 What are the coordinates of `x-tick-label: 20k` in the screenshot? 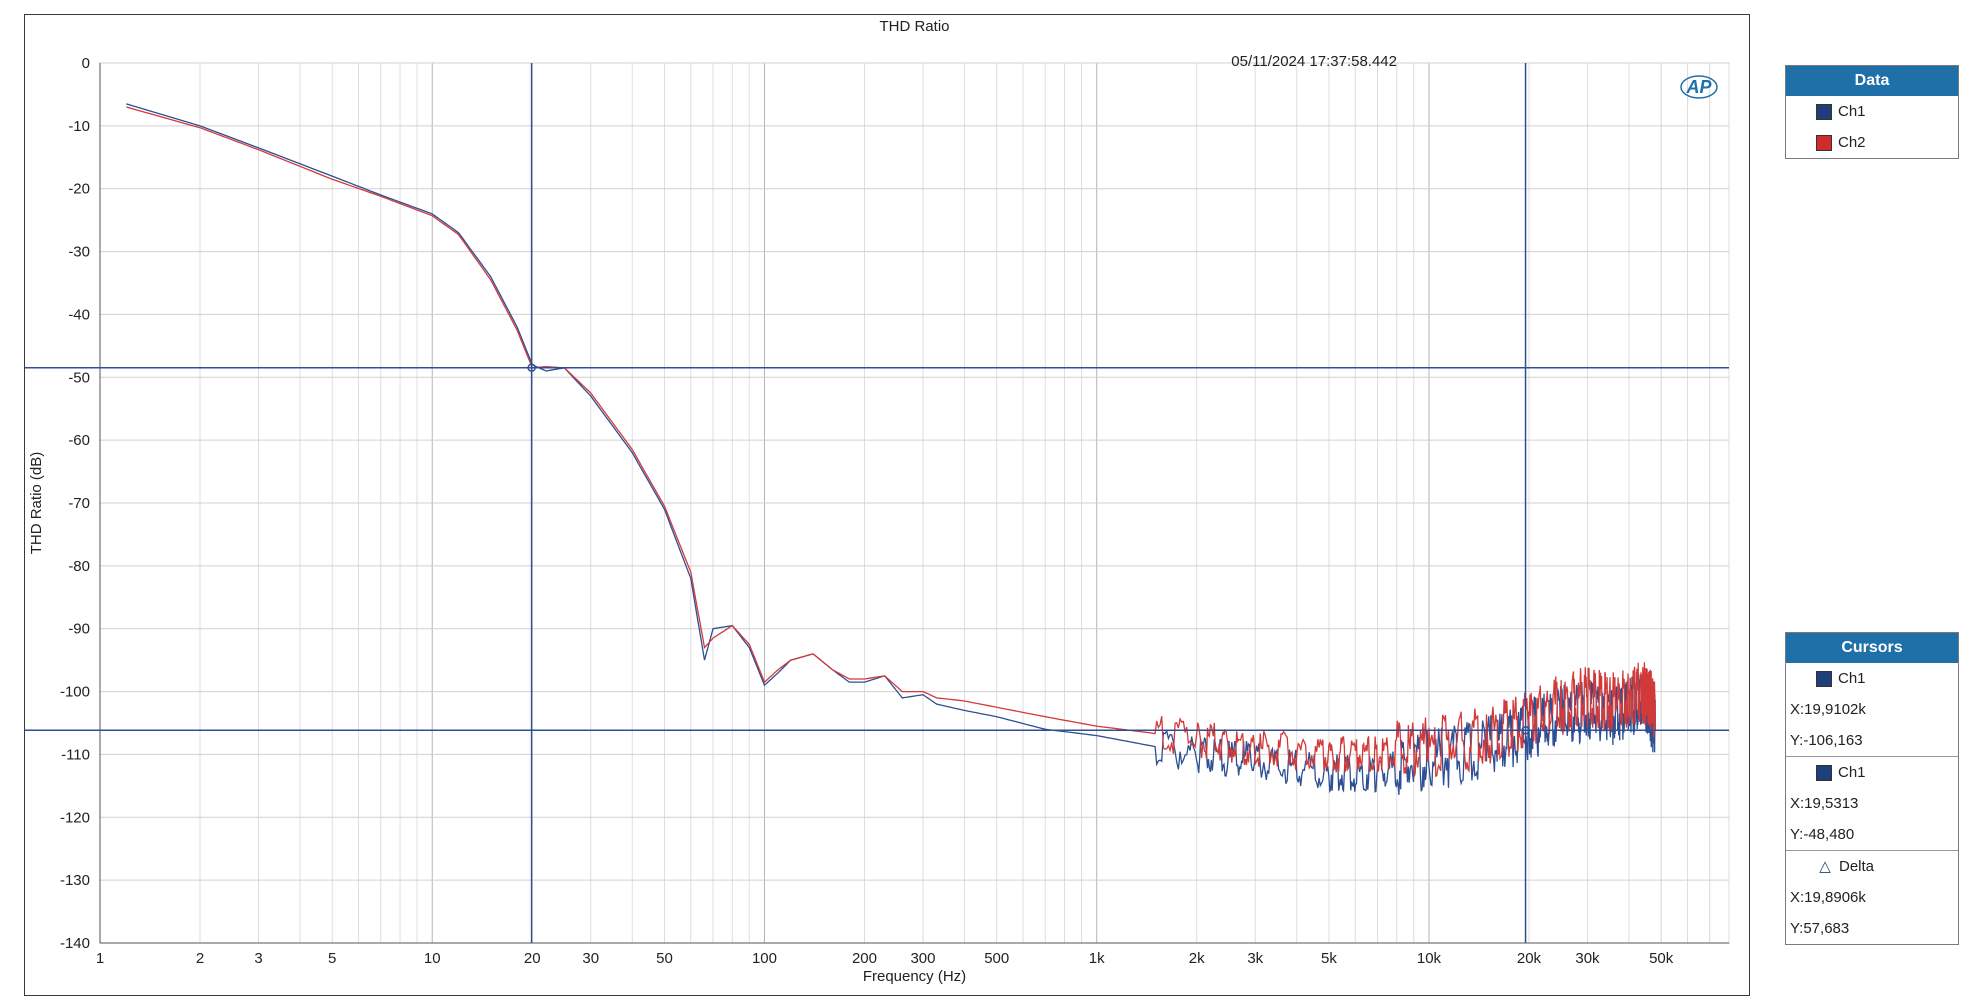 It's located at (1529, 958).